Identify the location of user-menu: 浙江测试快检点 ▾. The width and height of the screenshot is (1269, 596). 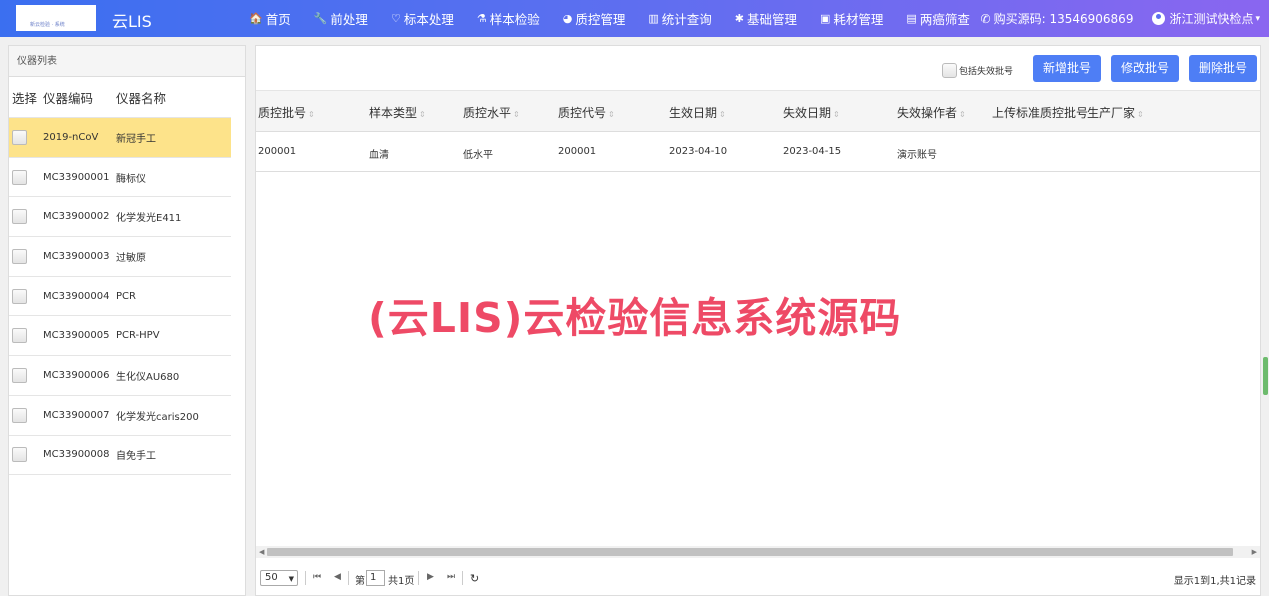
(1206, 18).